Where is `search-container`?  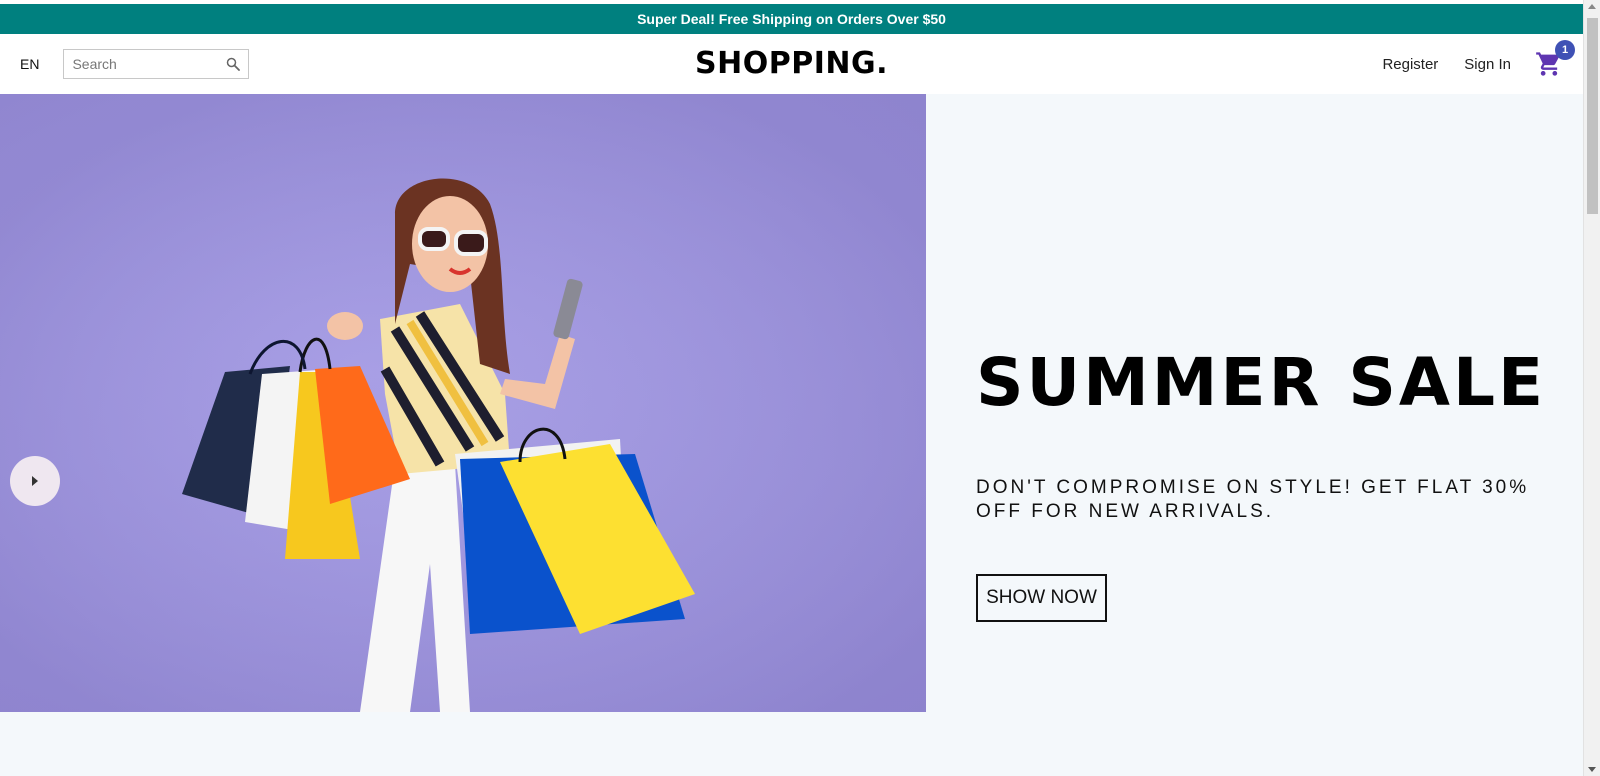 search-container is located at coordinates (156, 64).